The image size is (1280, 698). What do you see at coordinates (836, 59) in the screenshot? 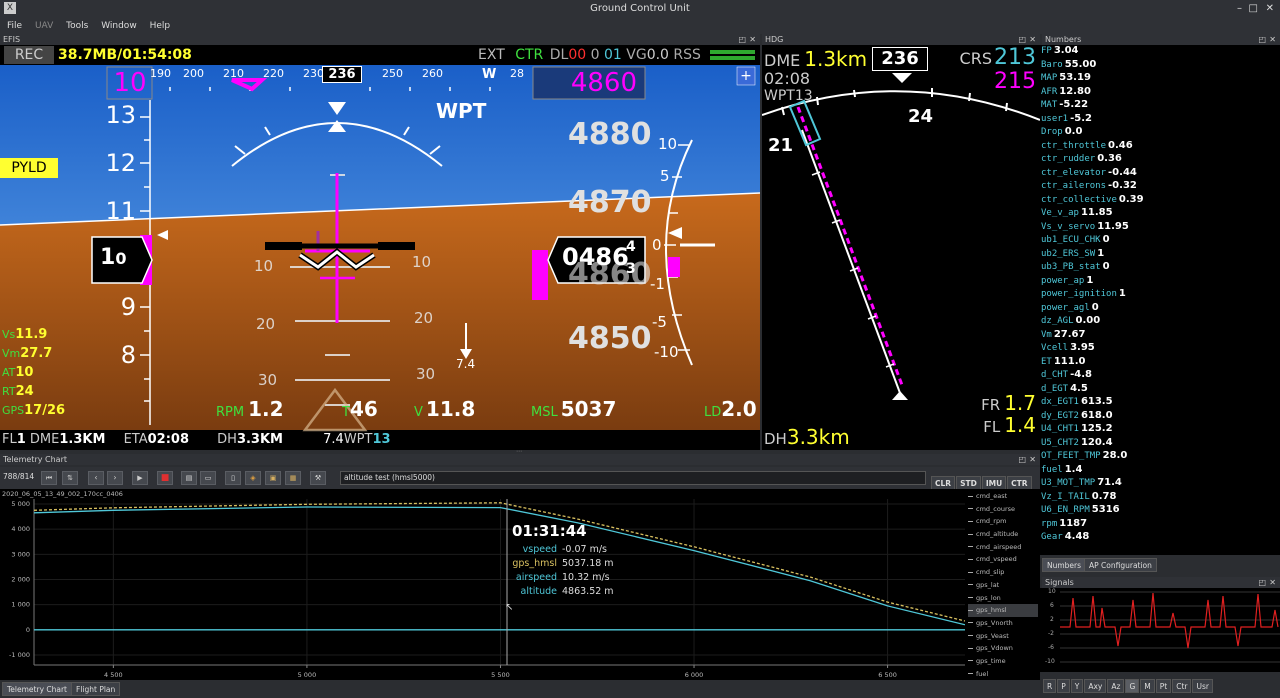
I see `hdg-dme-value: 1.3km` at bounding box center [836, 59].